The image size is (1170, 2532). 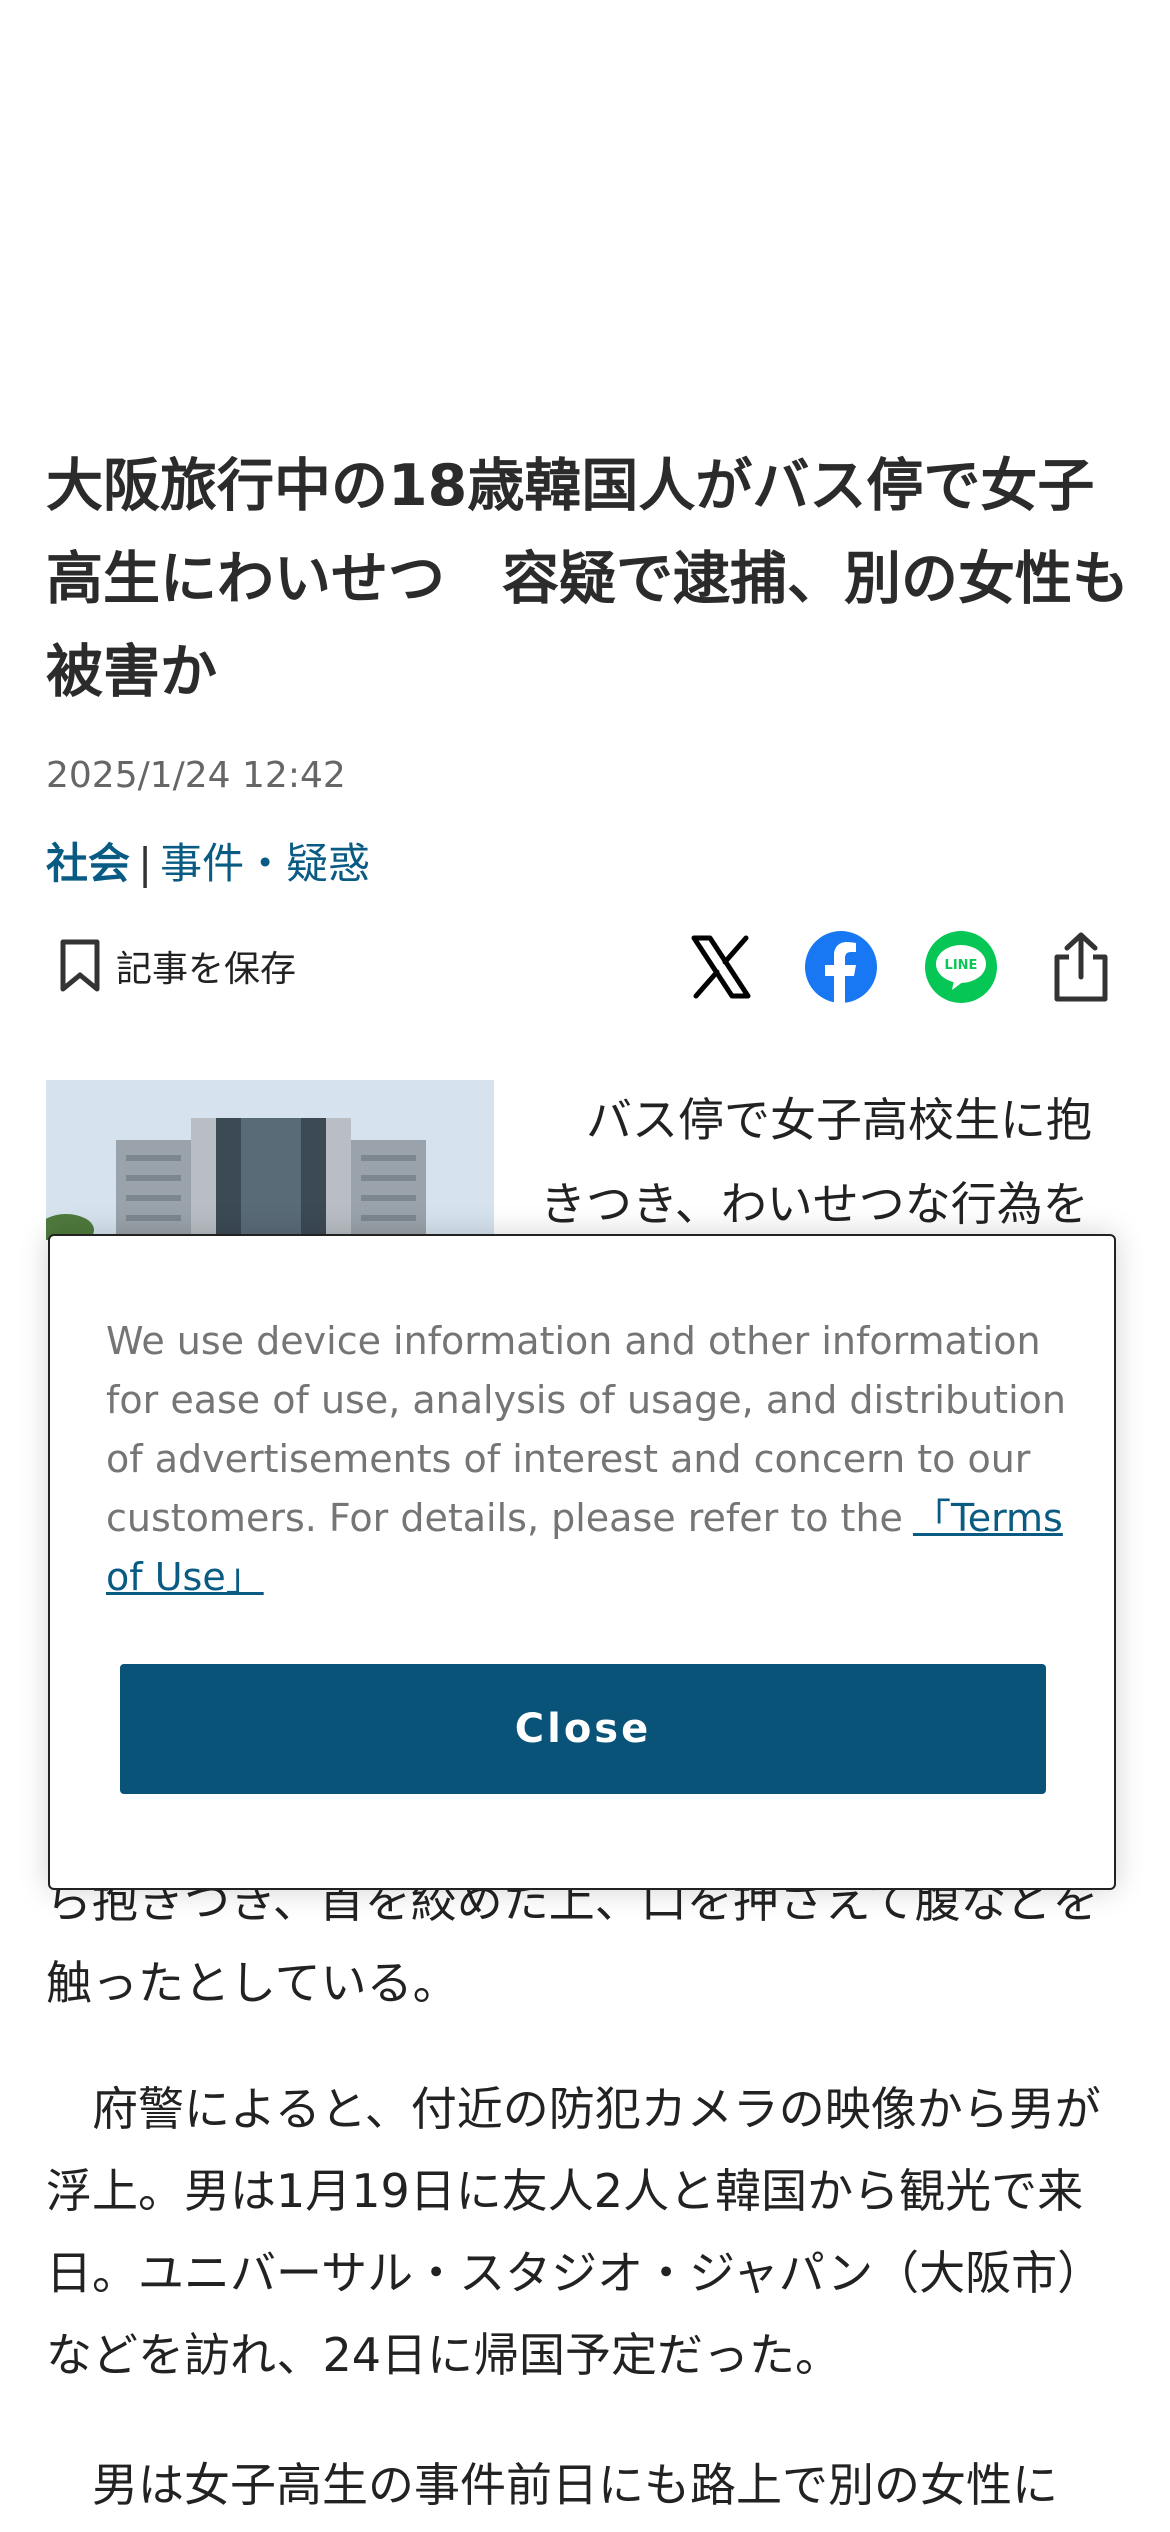 I want to click on article-image, so click(x=270, y=1160).